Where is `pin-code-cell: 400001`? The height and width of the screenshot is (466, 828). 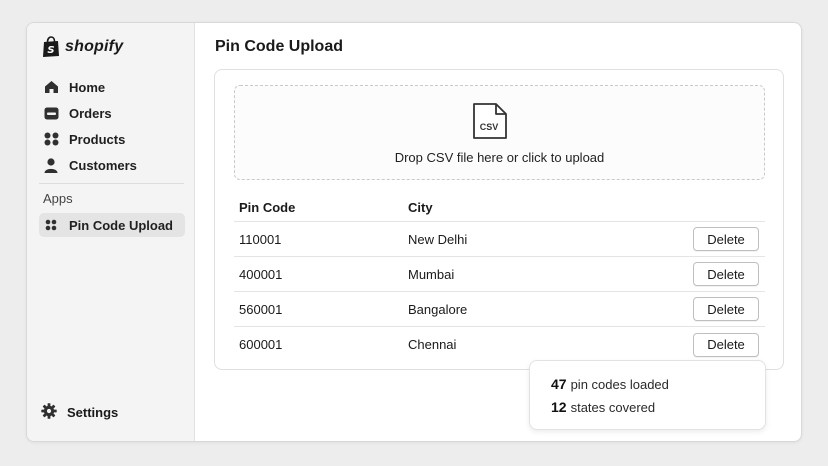
pin-code-cell: 400001 is located at coordinates (261, 274).